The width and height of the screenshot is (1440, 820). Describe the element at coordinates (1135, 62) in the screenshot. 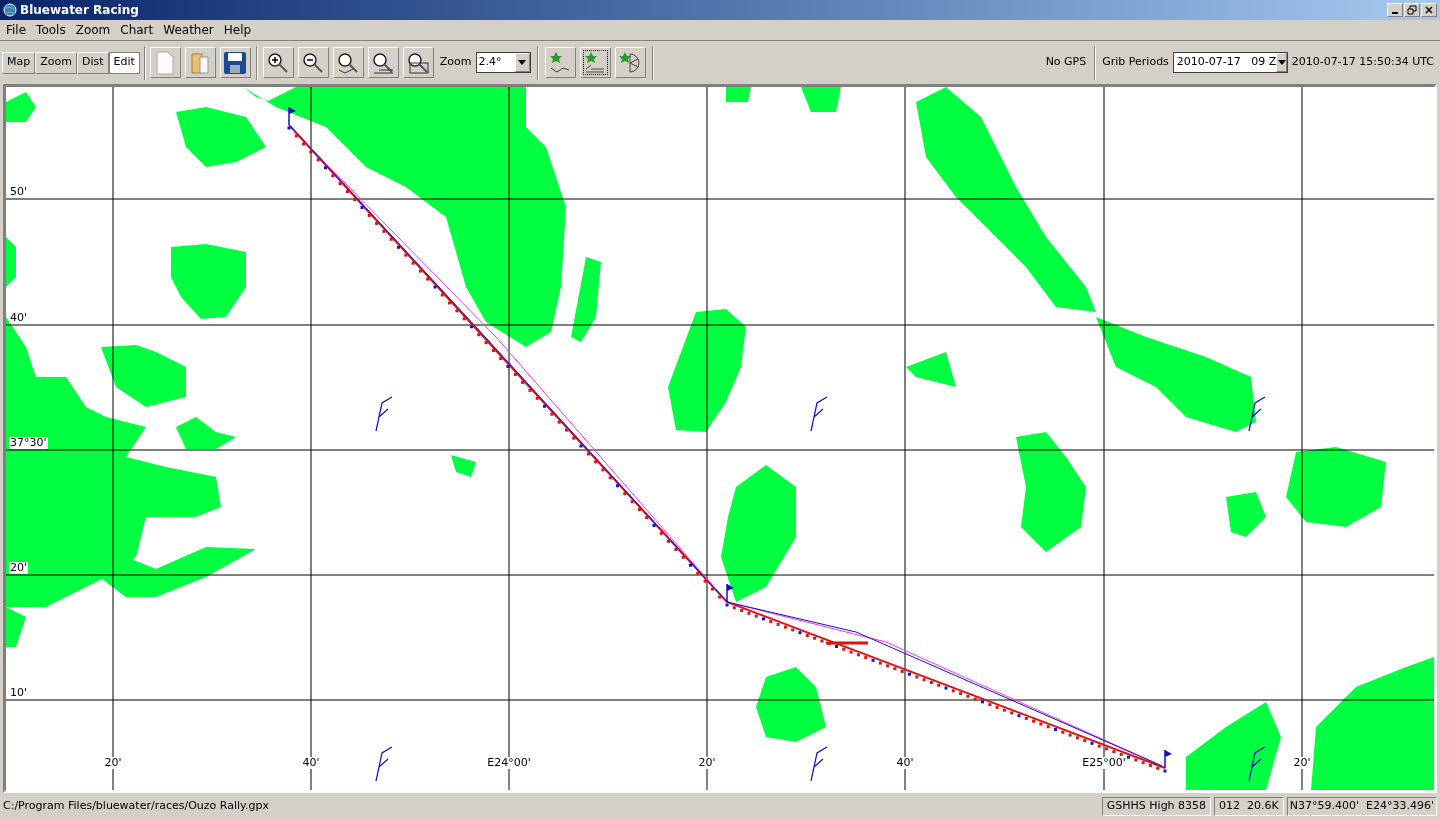

I see `grib-label: Grib Periods` at that location.